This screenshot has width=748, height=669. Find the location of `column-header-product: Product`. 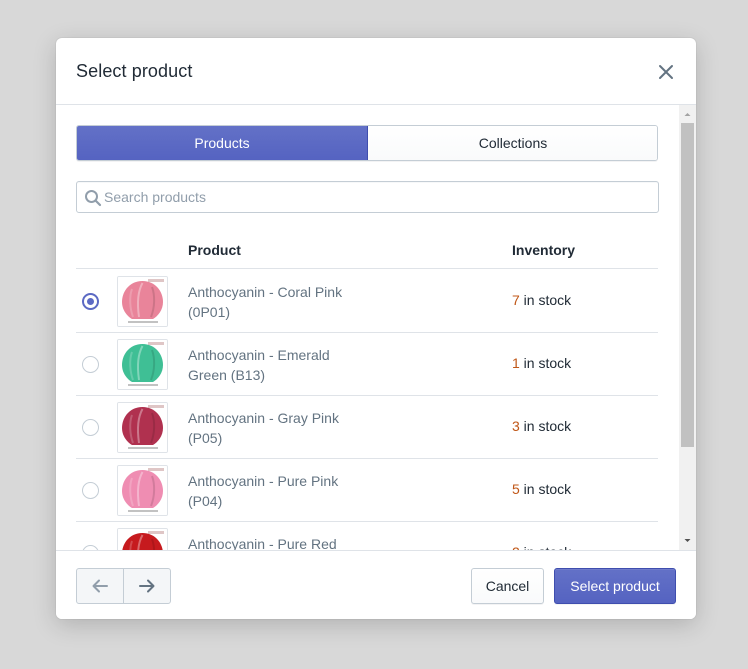

column-header-product: Product is located at coordinates (214, 250).